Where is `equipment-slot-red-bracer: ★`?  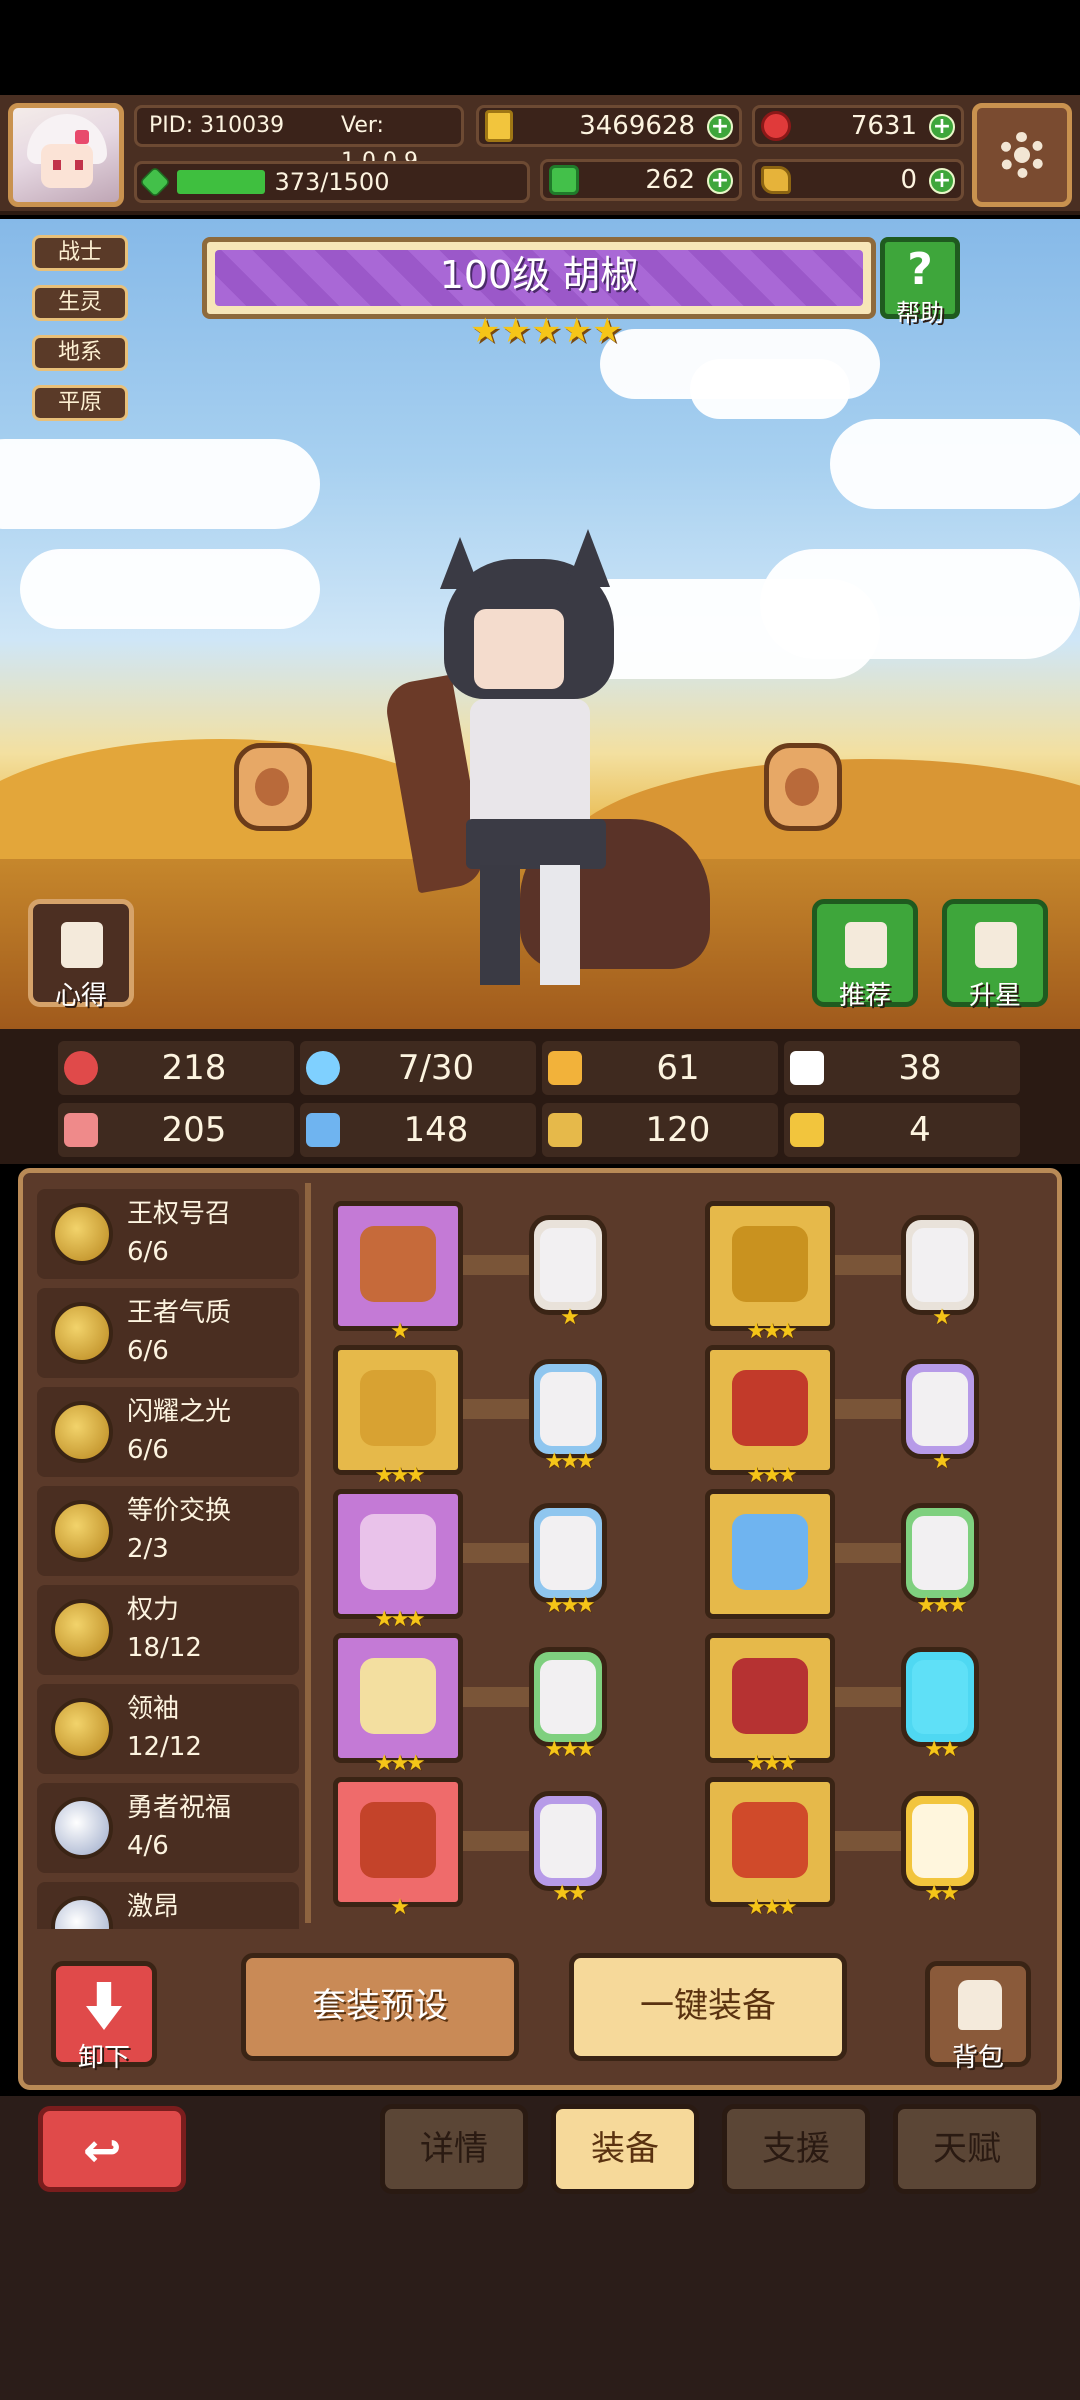
equipment-slot-red-bracer: ★ is located at coordinates (398, 1848).